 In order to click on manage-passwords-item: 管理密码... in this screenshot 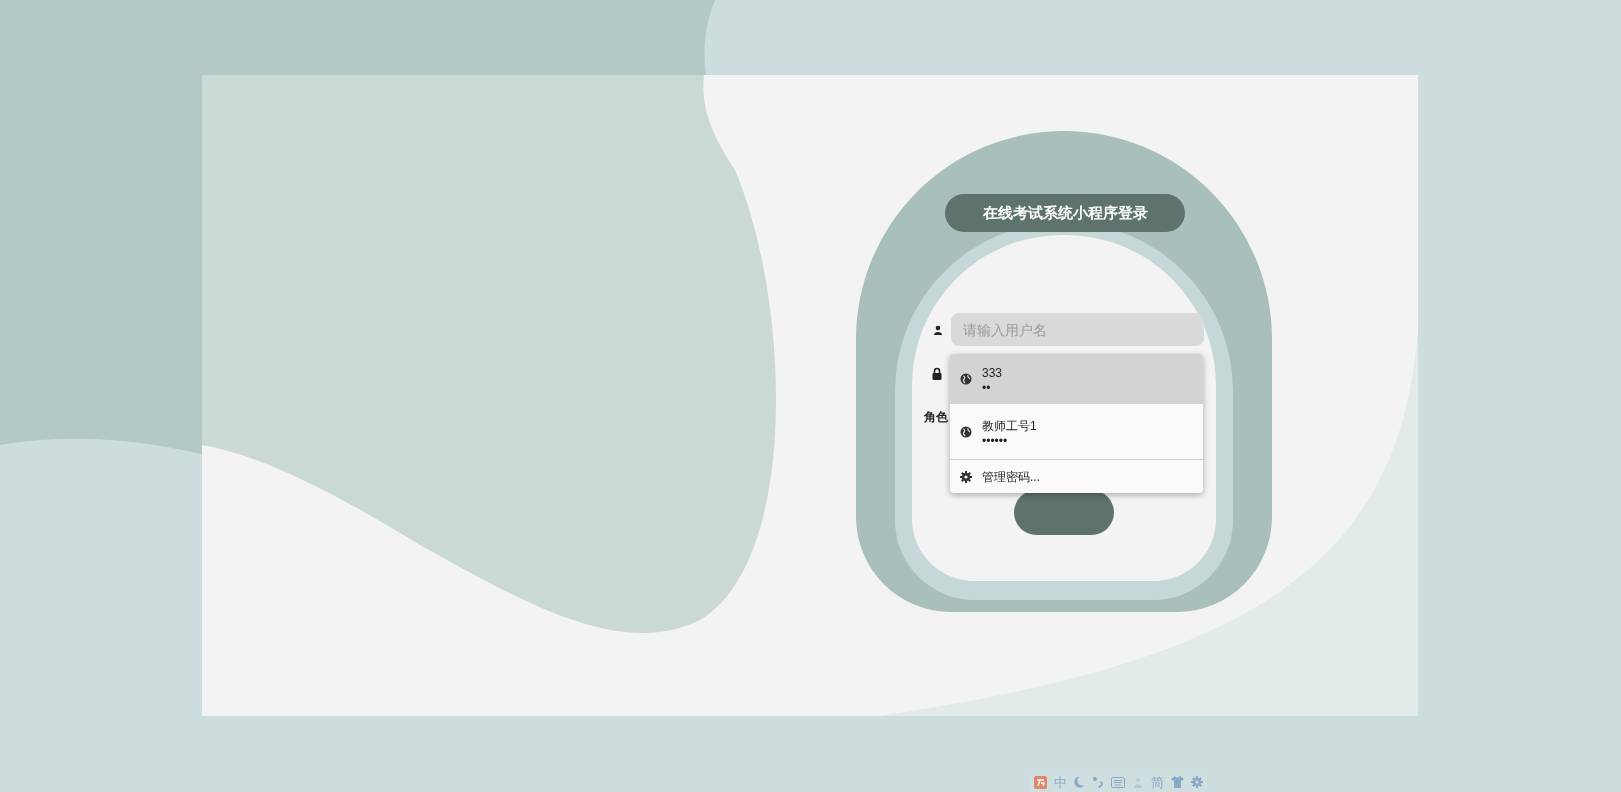, I will do `click(1076, 476)`.